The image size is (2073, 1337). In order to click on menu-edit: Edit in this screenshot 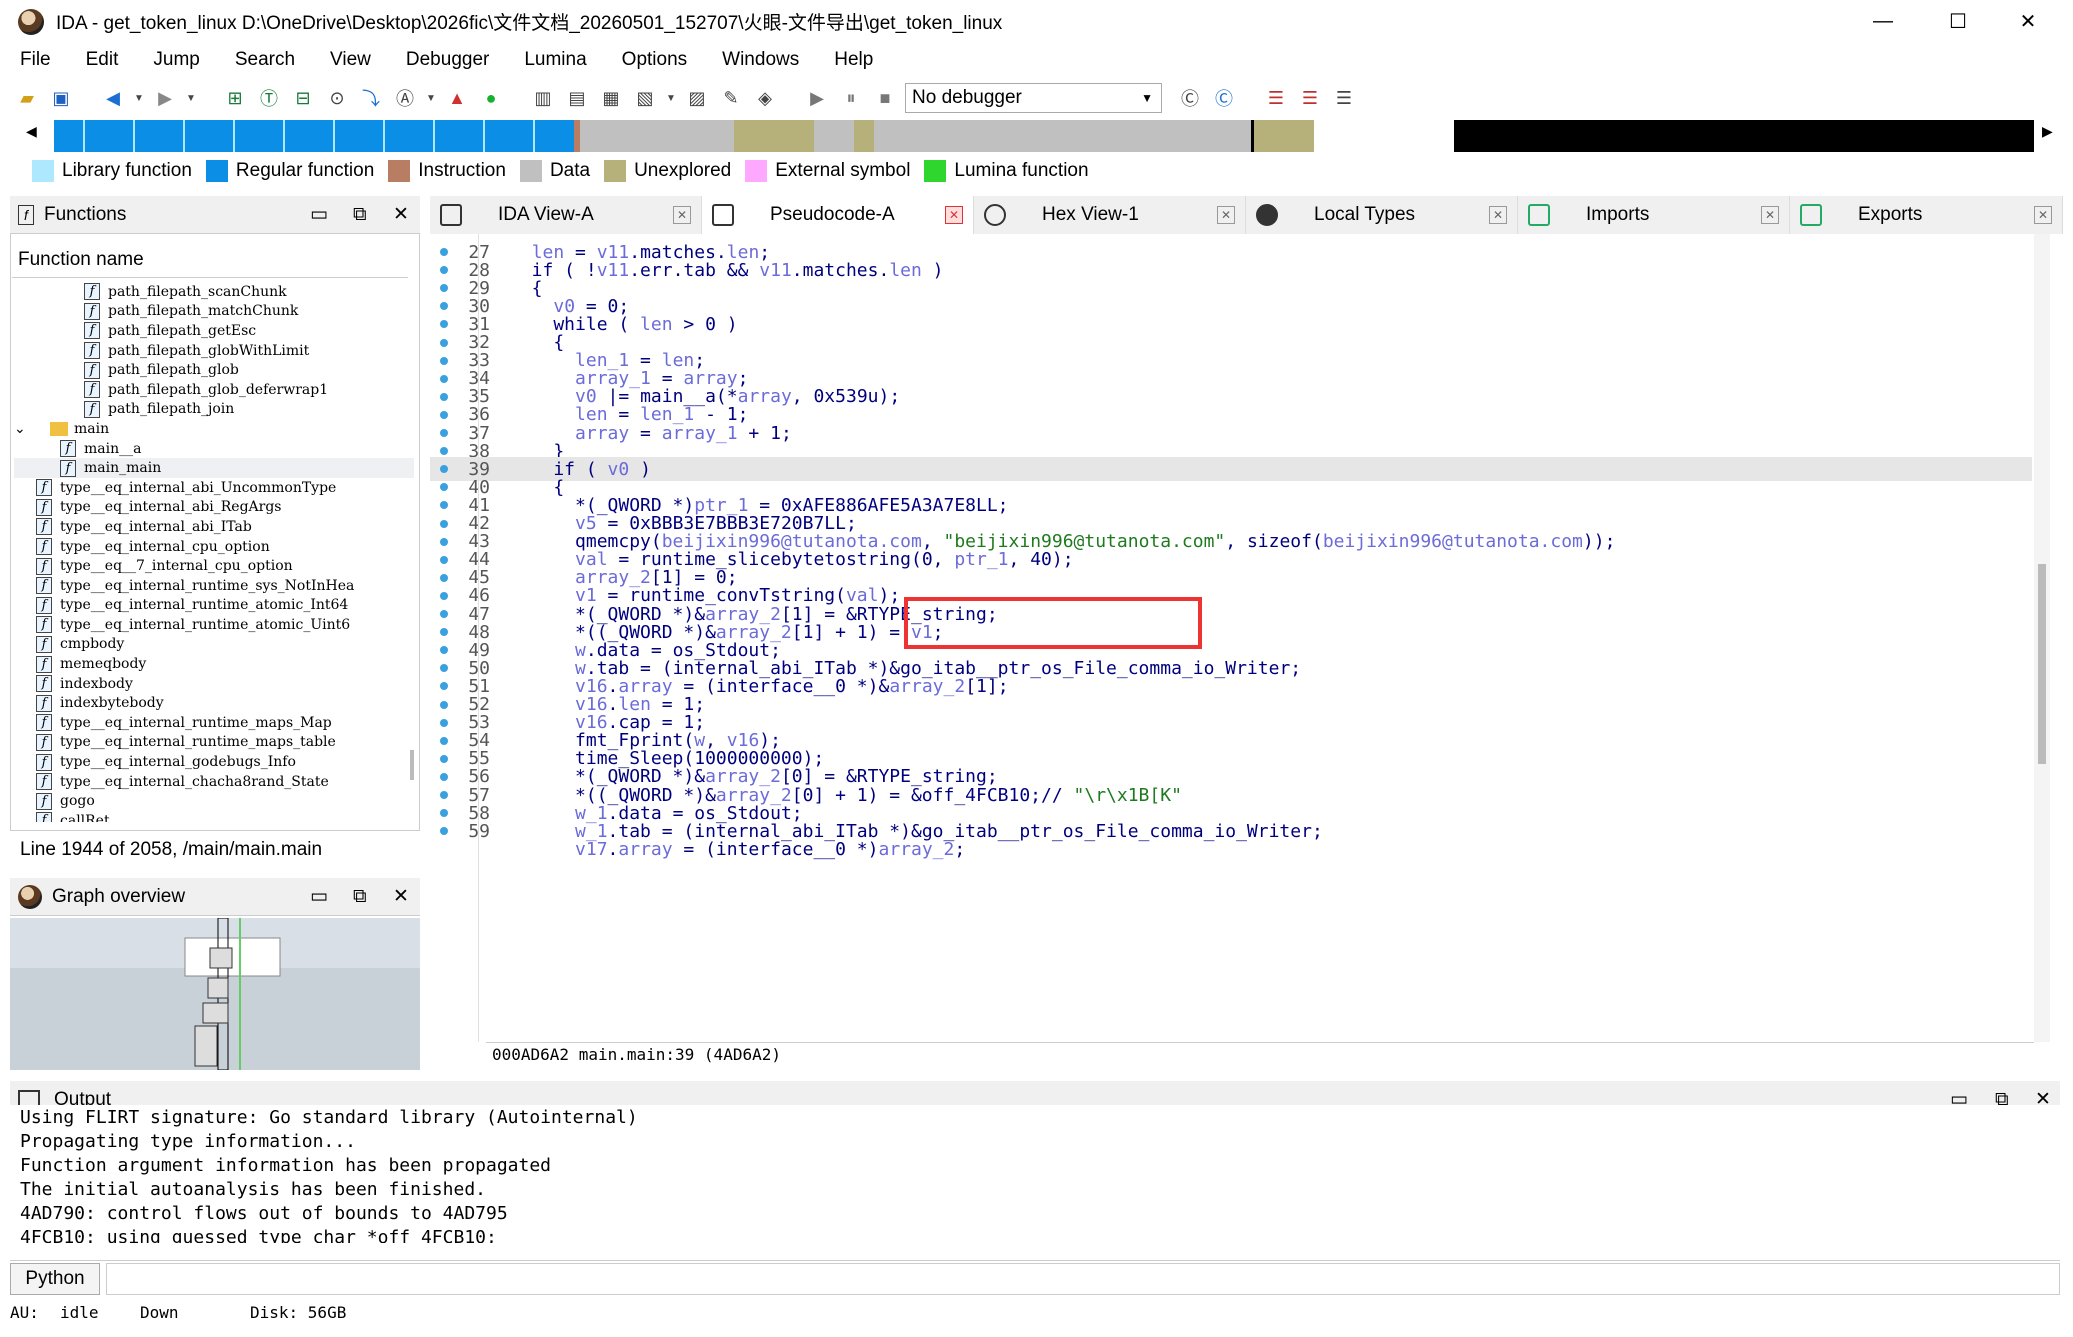, I will do `click(102, 60)`.